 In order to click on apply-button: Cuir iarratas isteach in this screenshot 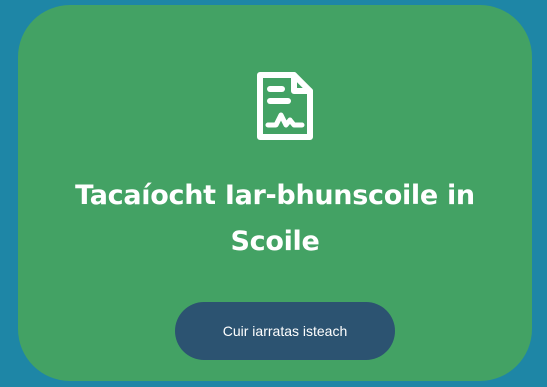, I will do `click(285, 331)`.